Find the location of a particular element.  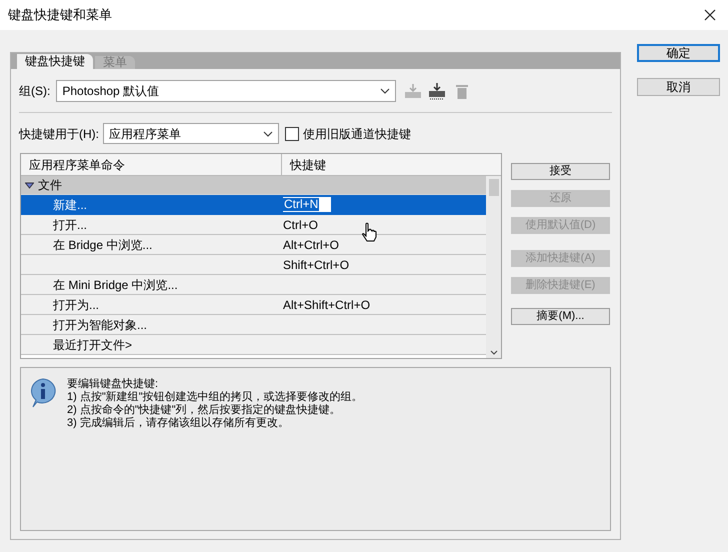

info-icon is located at coordinates (43, 393).